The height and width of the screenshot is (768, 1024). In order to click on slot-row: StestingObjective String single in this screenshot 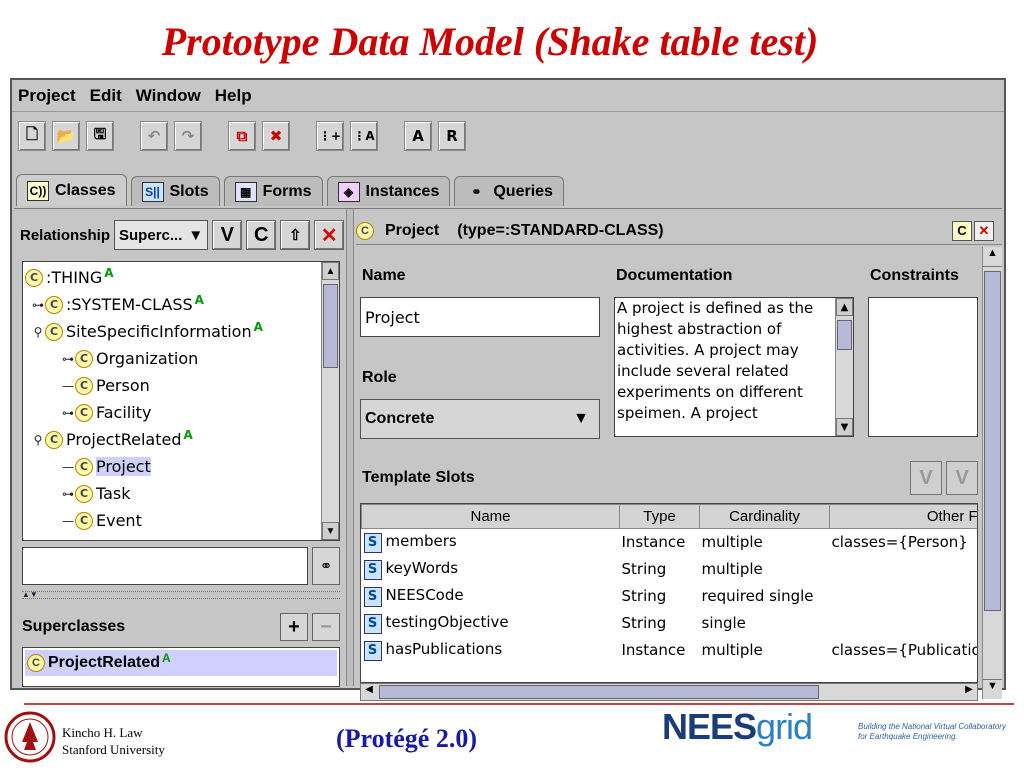, I will do `click(670, 623)`.